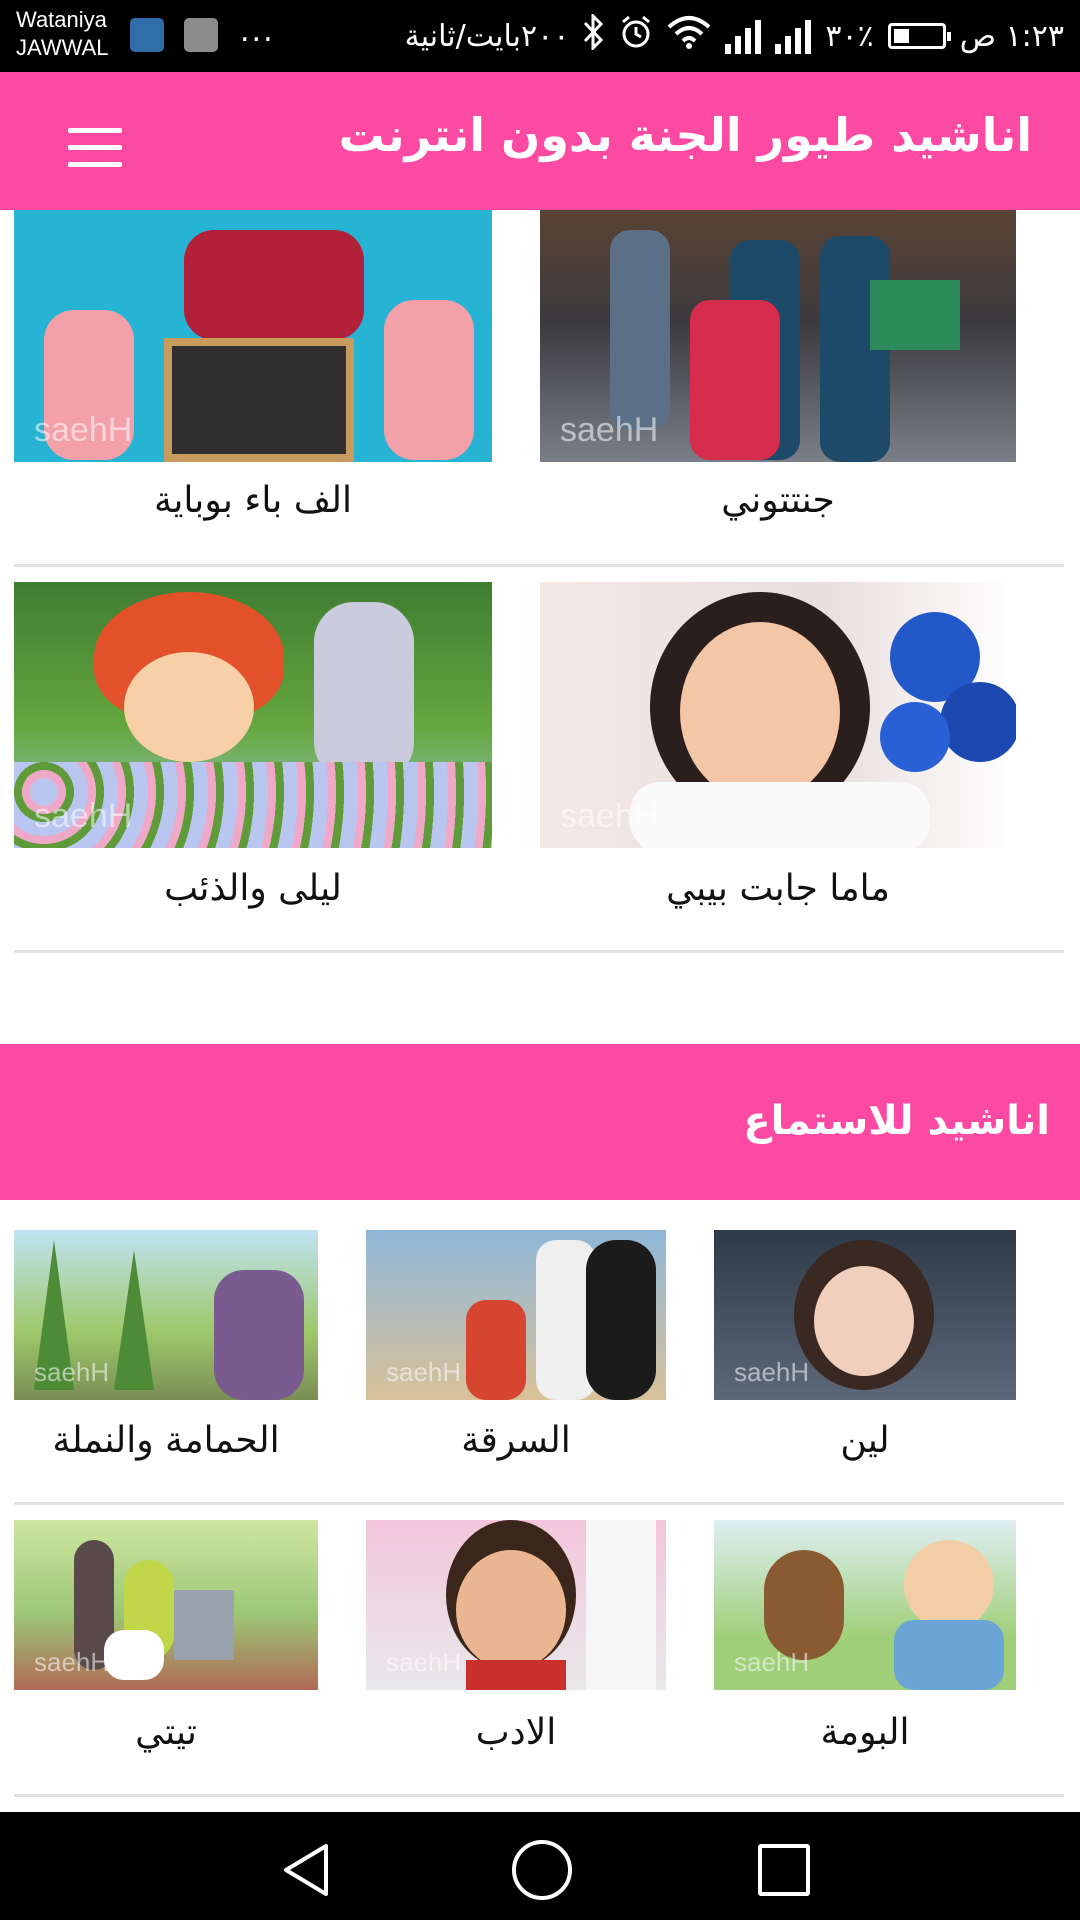 The height and width of the screenshot is (1920, 1080). Describe the element at coordinates (636, 36) in the screenshot. I see `alarm-icon` at that location.